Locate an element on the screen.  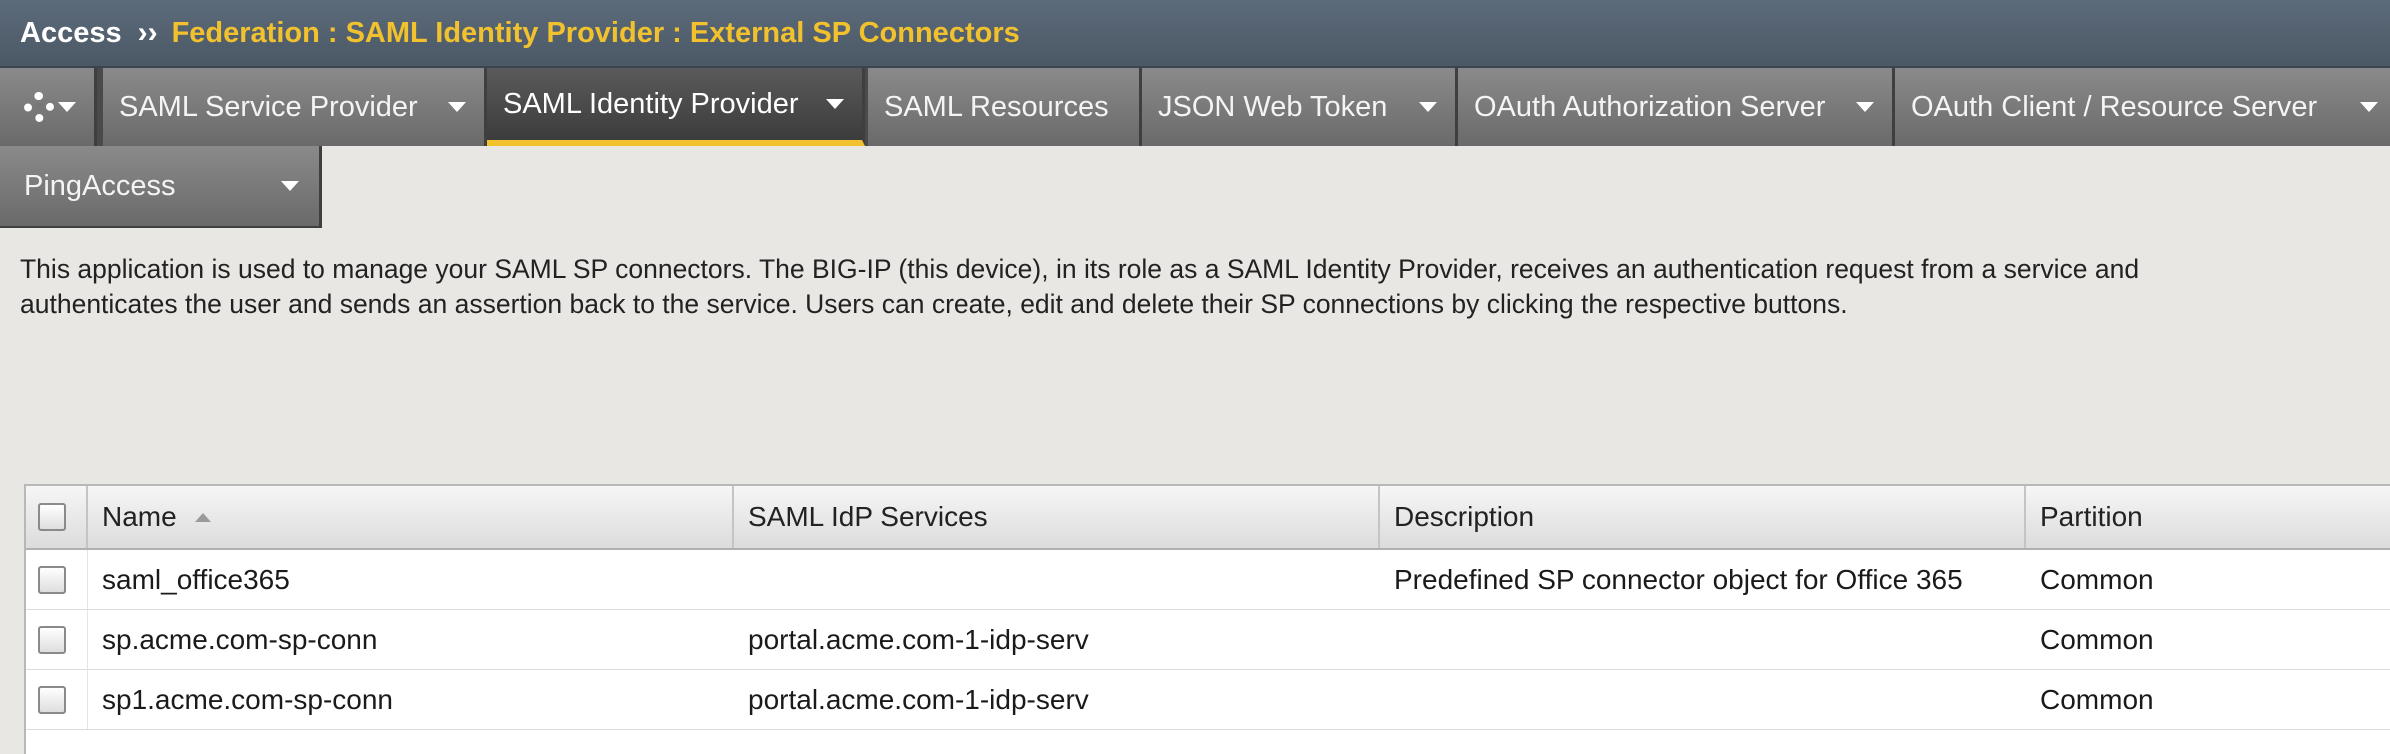
column-header-saml-idp-services: SAML IdP Services is located at coordinates (1057, 517).